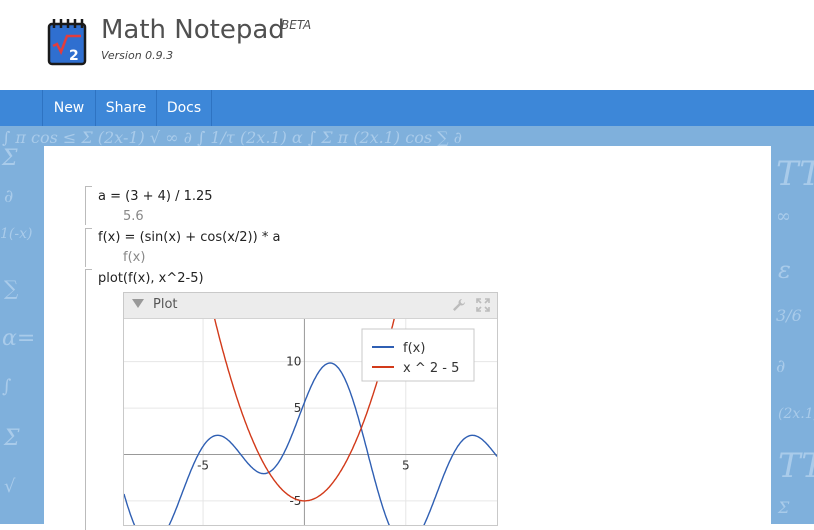 This screenshot has height=530, width=814. I want to click on wrench-icon, so click(459, 305).